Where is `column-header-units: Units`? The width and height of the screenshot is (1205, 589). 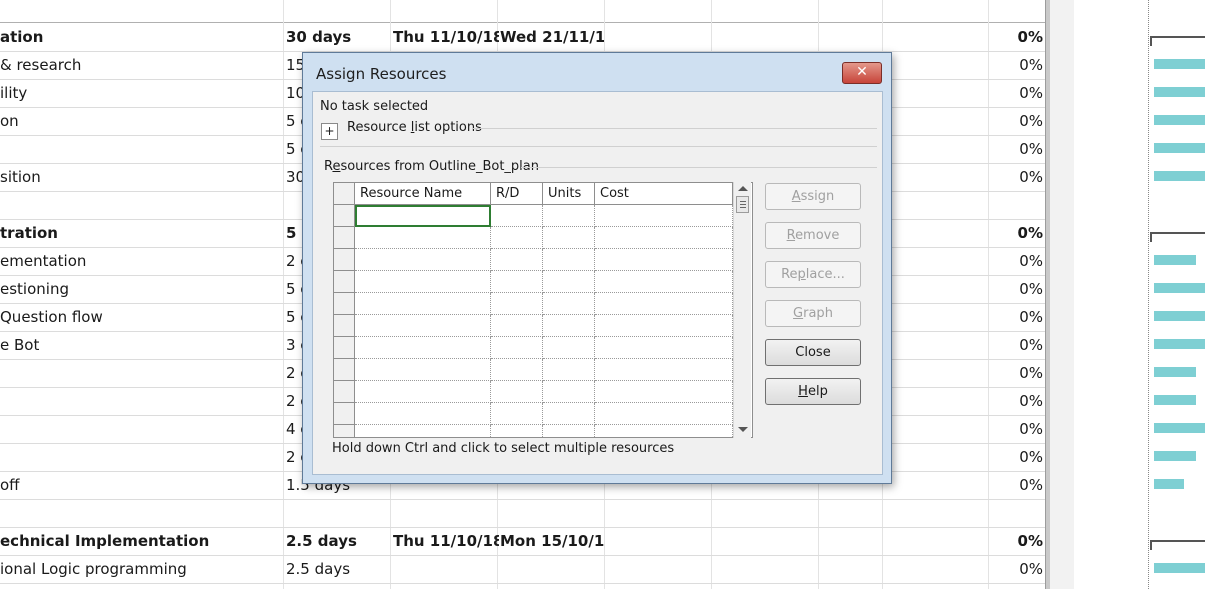
column-header-units: Units is located at coordinates (569, 194).